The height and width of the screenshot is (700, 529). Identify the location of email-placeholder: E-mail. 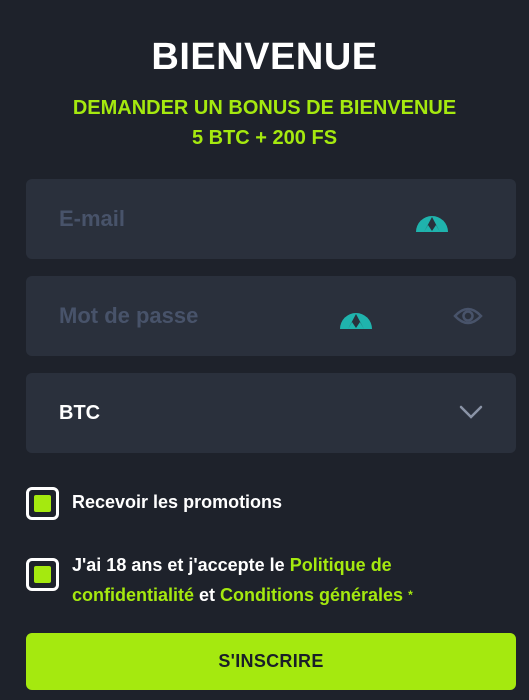
(92, 218).